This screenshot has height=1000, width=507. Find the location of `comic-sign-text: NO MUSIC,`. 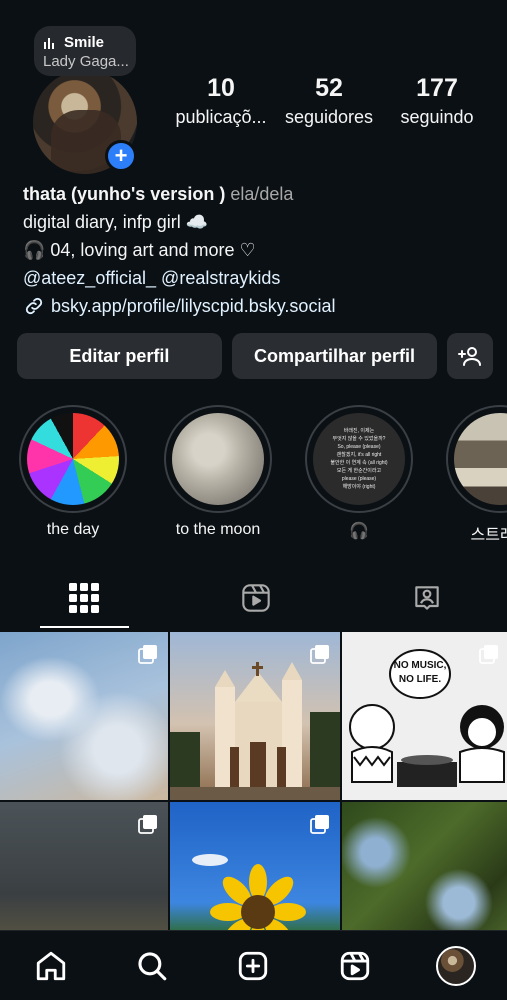

comic-sign-text: NO MUSIC, is located at coordinates (420, 665).